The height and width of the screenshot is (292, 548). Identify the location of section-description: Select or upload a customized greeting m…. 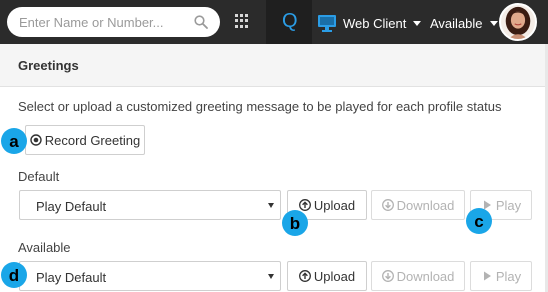
(260, 106).